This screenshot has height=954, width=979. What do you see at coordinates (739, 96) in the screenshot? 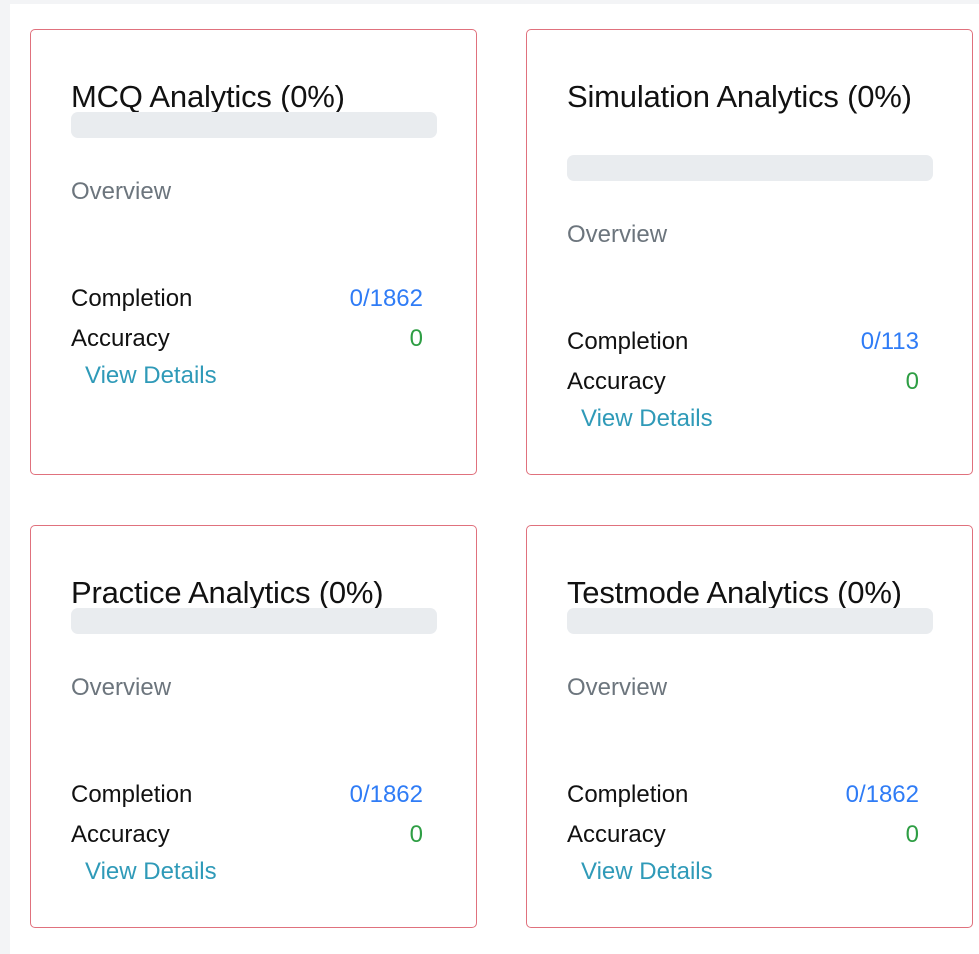
I see `card-title: Simulation Analytics (0%)` at bounding box center [739, 96].